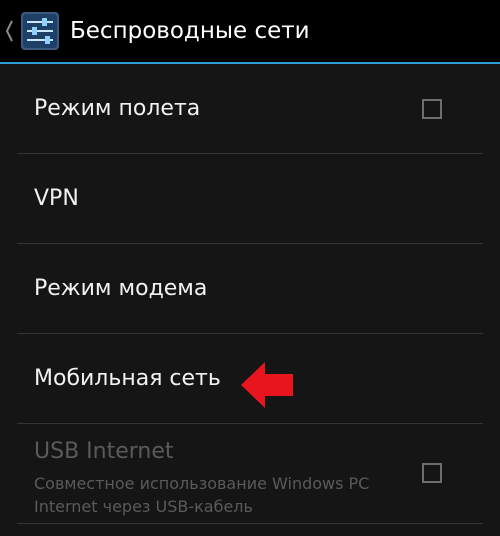 The image size is (500, 536). I want to click on airplane-mode-checkbox, so click(432, 108).